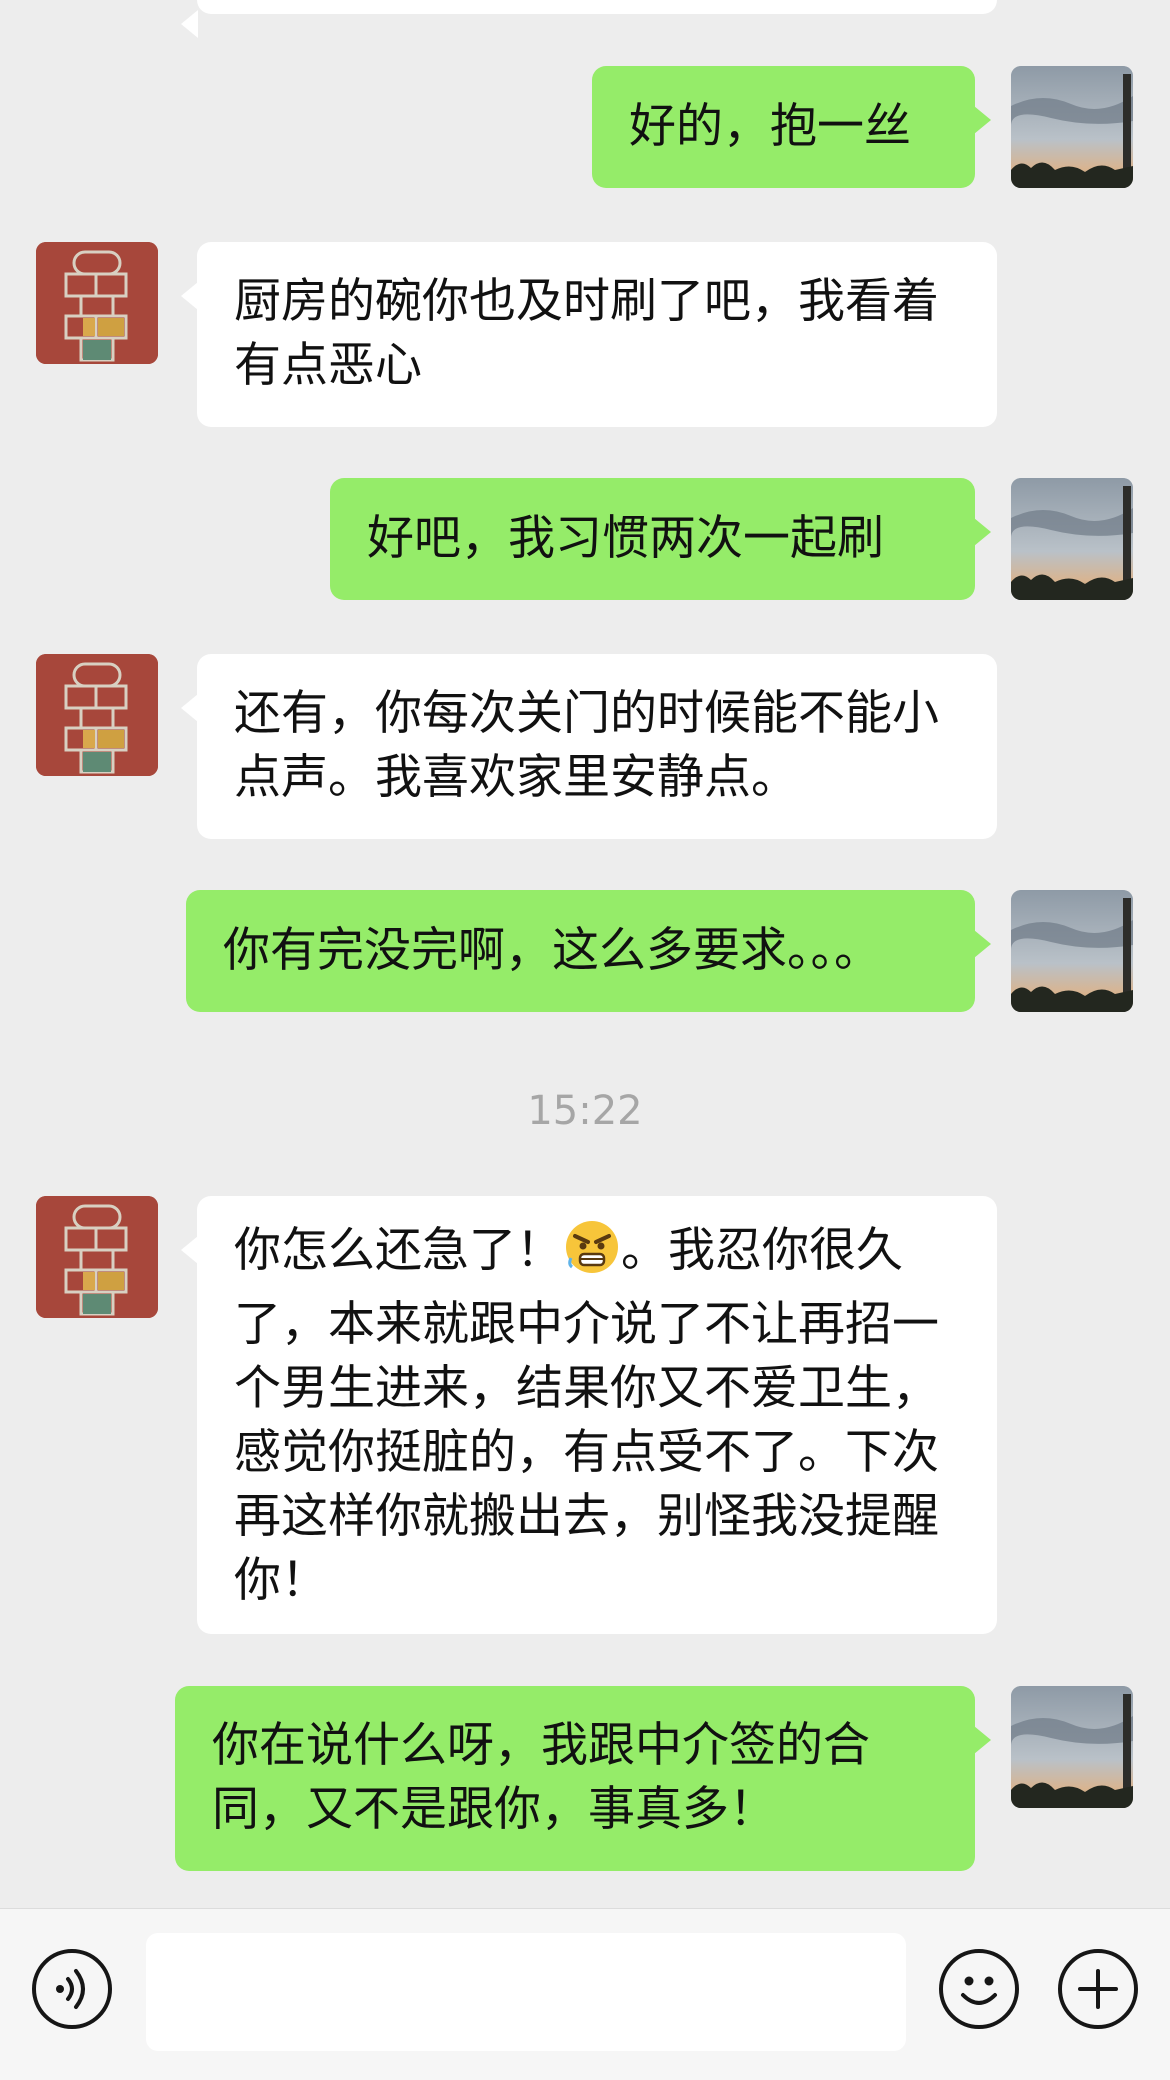 The image size is (1170, 2080). Describe the element at coordinates (1098, 1989) in the screenshot. I see `plus-icon` at that location.